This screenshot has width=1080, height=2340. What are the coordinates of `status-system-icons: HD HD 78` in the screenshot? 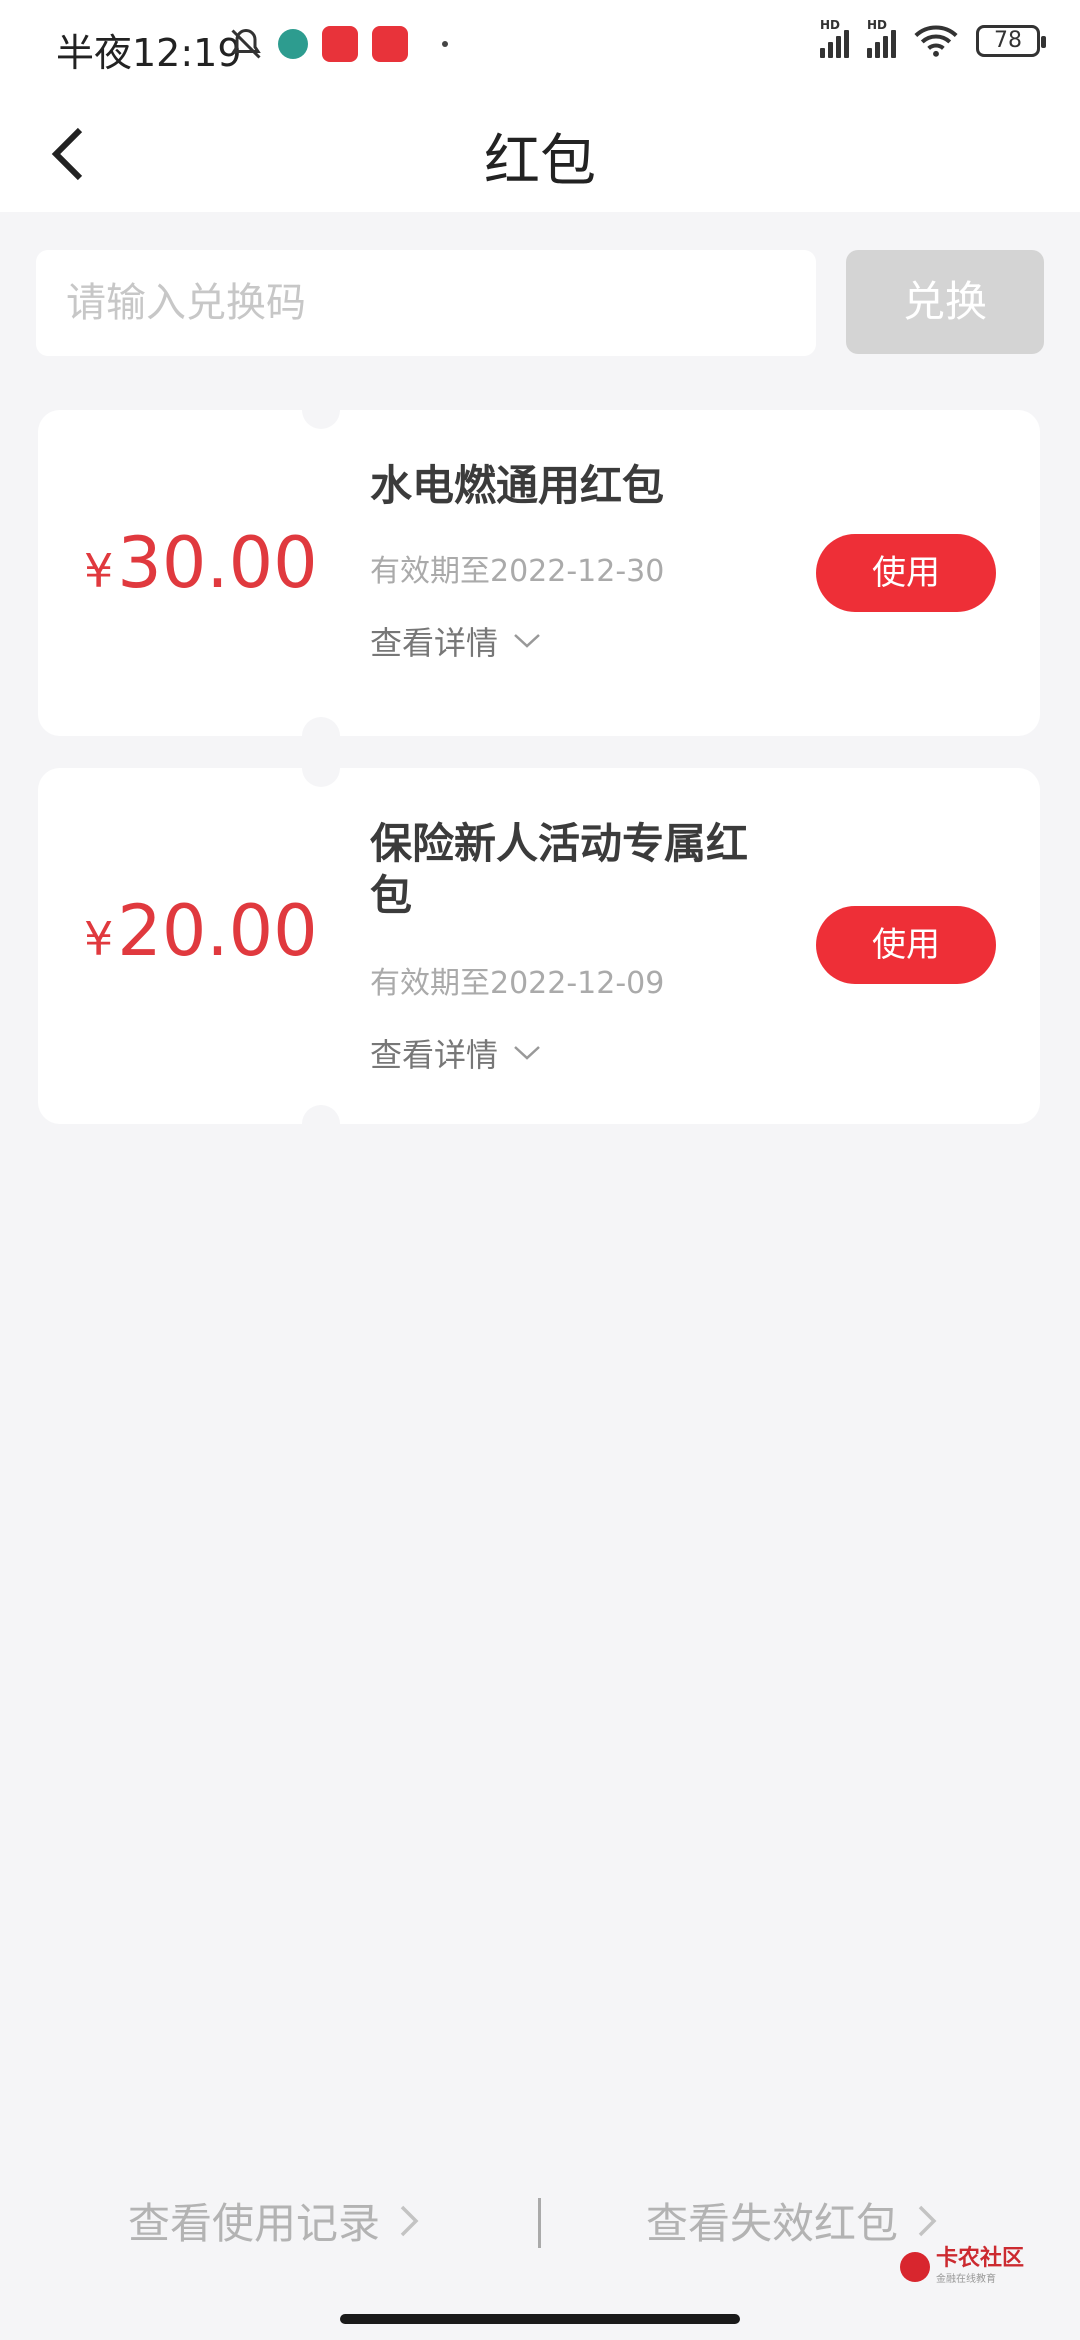 It's located at (933, 38).